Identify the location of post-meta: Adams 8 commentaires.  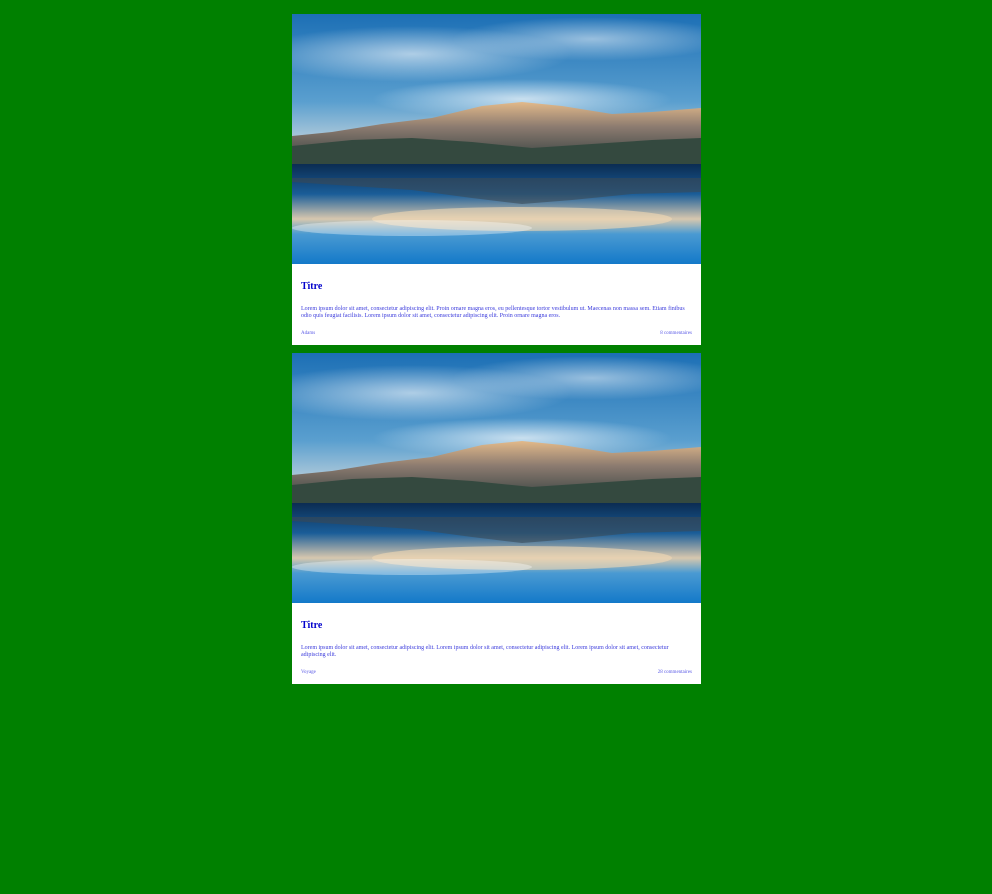
(496, 334).